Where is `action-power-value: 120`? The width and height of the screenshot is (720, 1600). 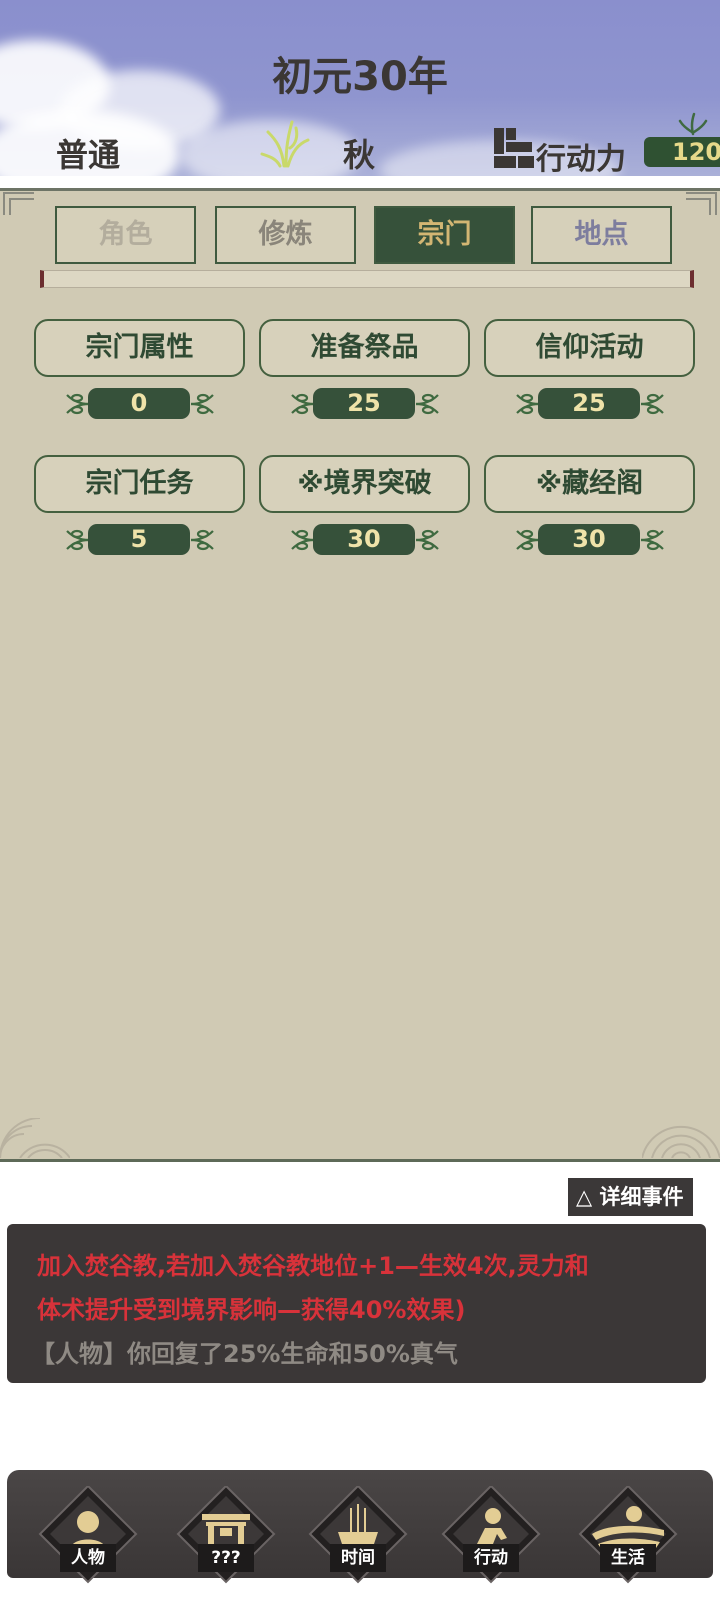
action-power-value: 120 is located at coordinates (682, 152).